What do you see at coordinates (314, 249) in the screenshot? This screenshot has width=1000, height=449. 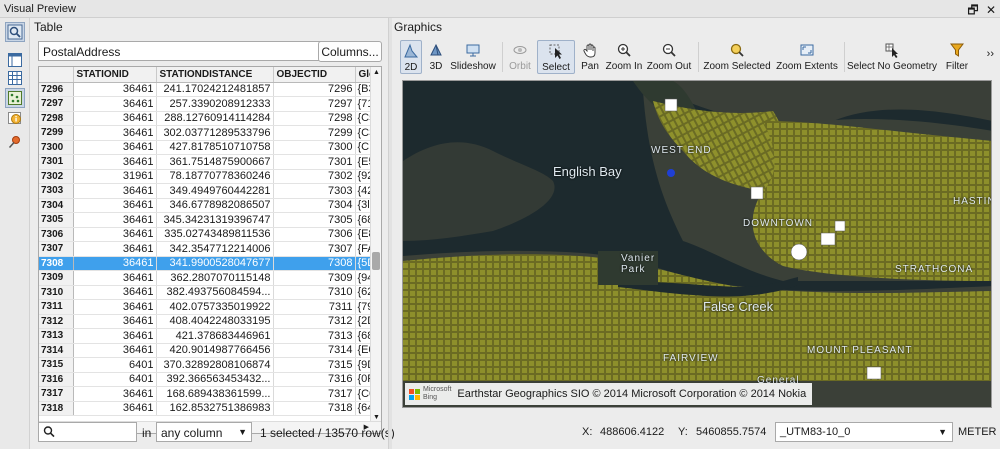 I see `objectid-cell: 7307` at bounding box center [314, 249].